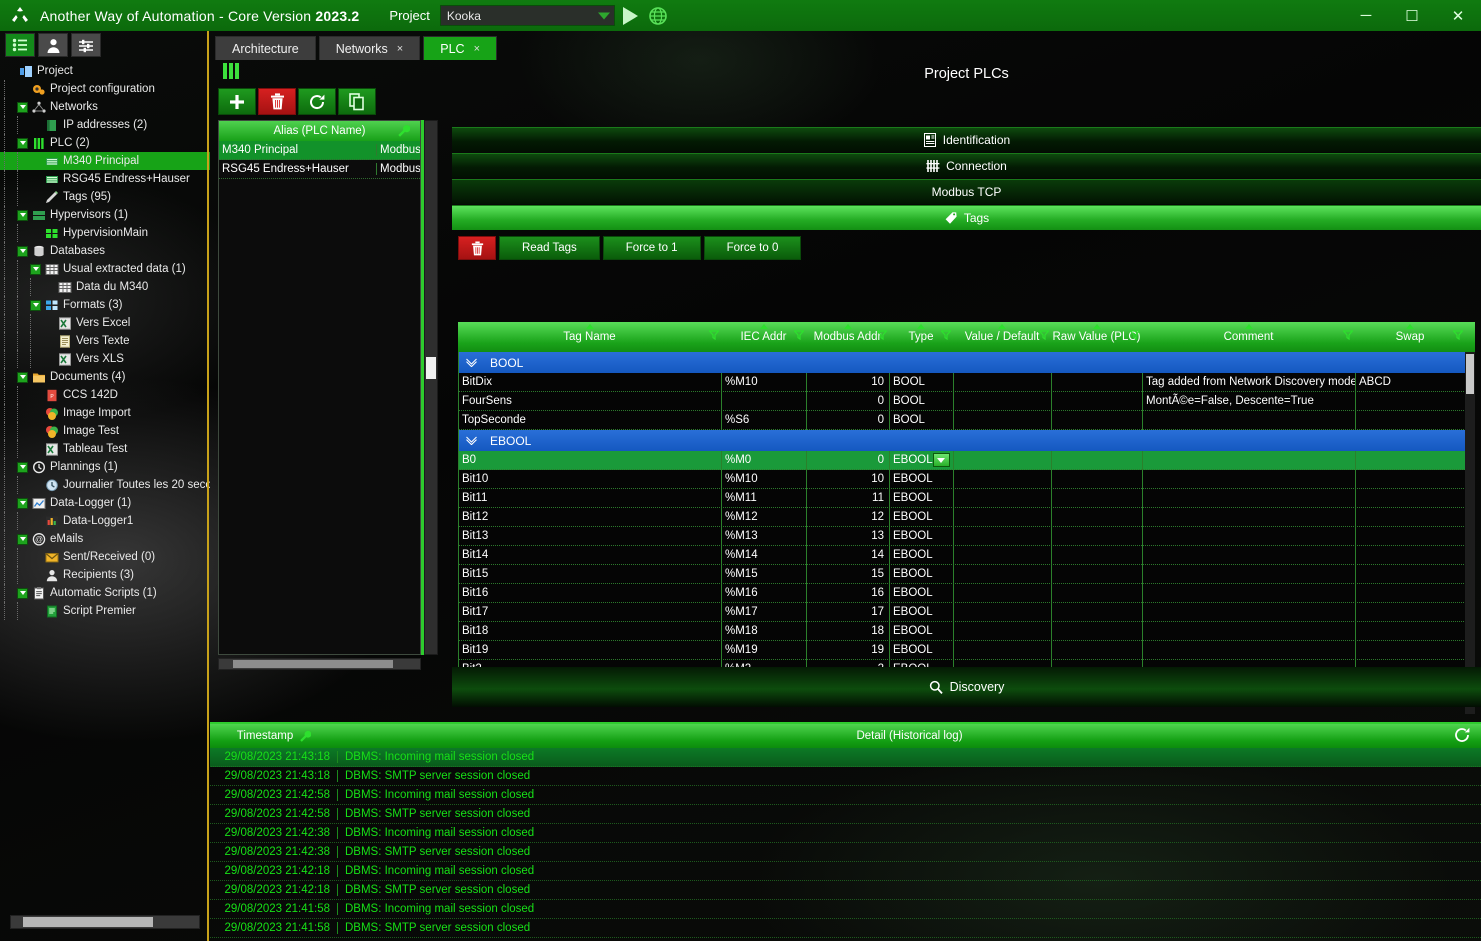 The image size is (1481, 941). What do you see at coordinates (105, 215) in the screenshot?
I see `tree-item-hypervisors-1: Hypervisors (1)` at bounding box center [105, 215].